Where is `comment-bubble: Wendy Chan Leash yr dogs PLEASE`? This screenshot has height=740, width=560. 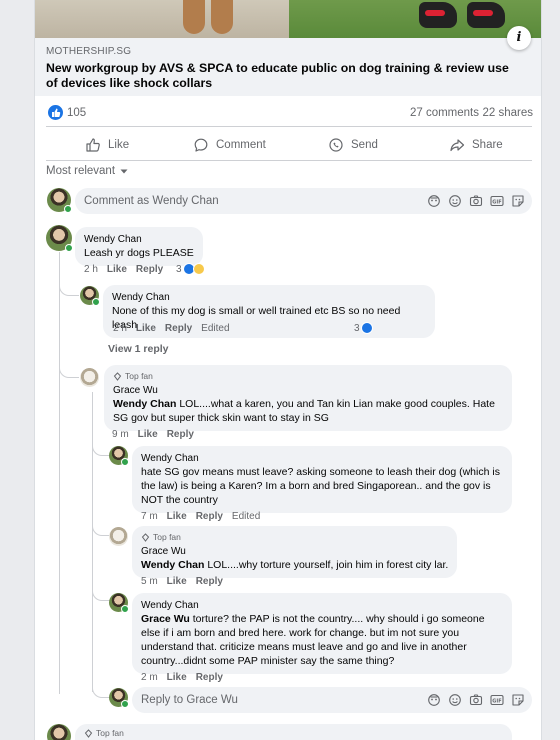
comment-bubble: Wendy Chan Leash yr dogs PLEASE is located at coordinates (139, 246).